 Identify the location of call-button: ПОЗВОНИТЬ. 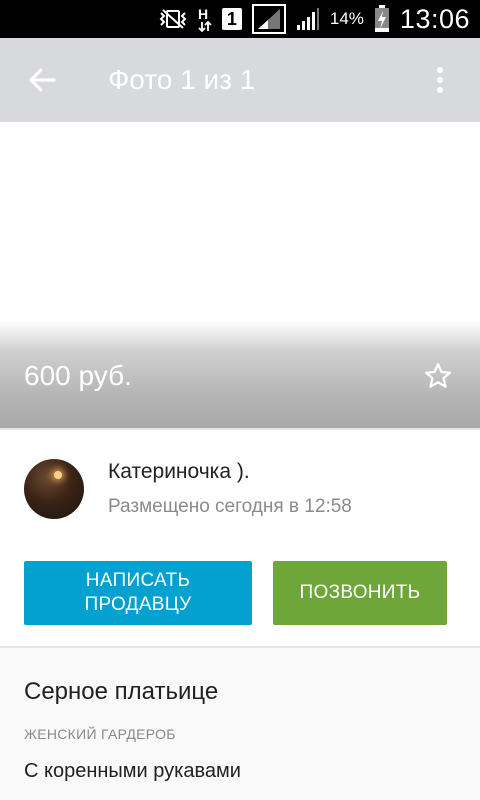
(360, 593).